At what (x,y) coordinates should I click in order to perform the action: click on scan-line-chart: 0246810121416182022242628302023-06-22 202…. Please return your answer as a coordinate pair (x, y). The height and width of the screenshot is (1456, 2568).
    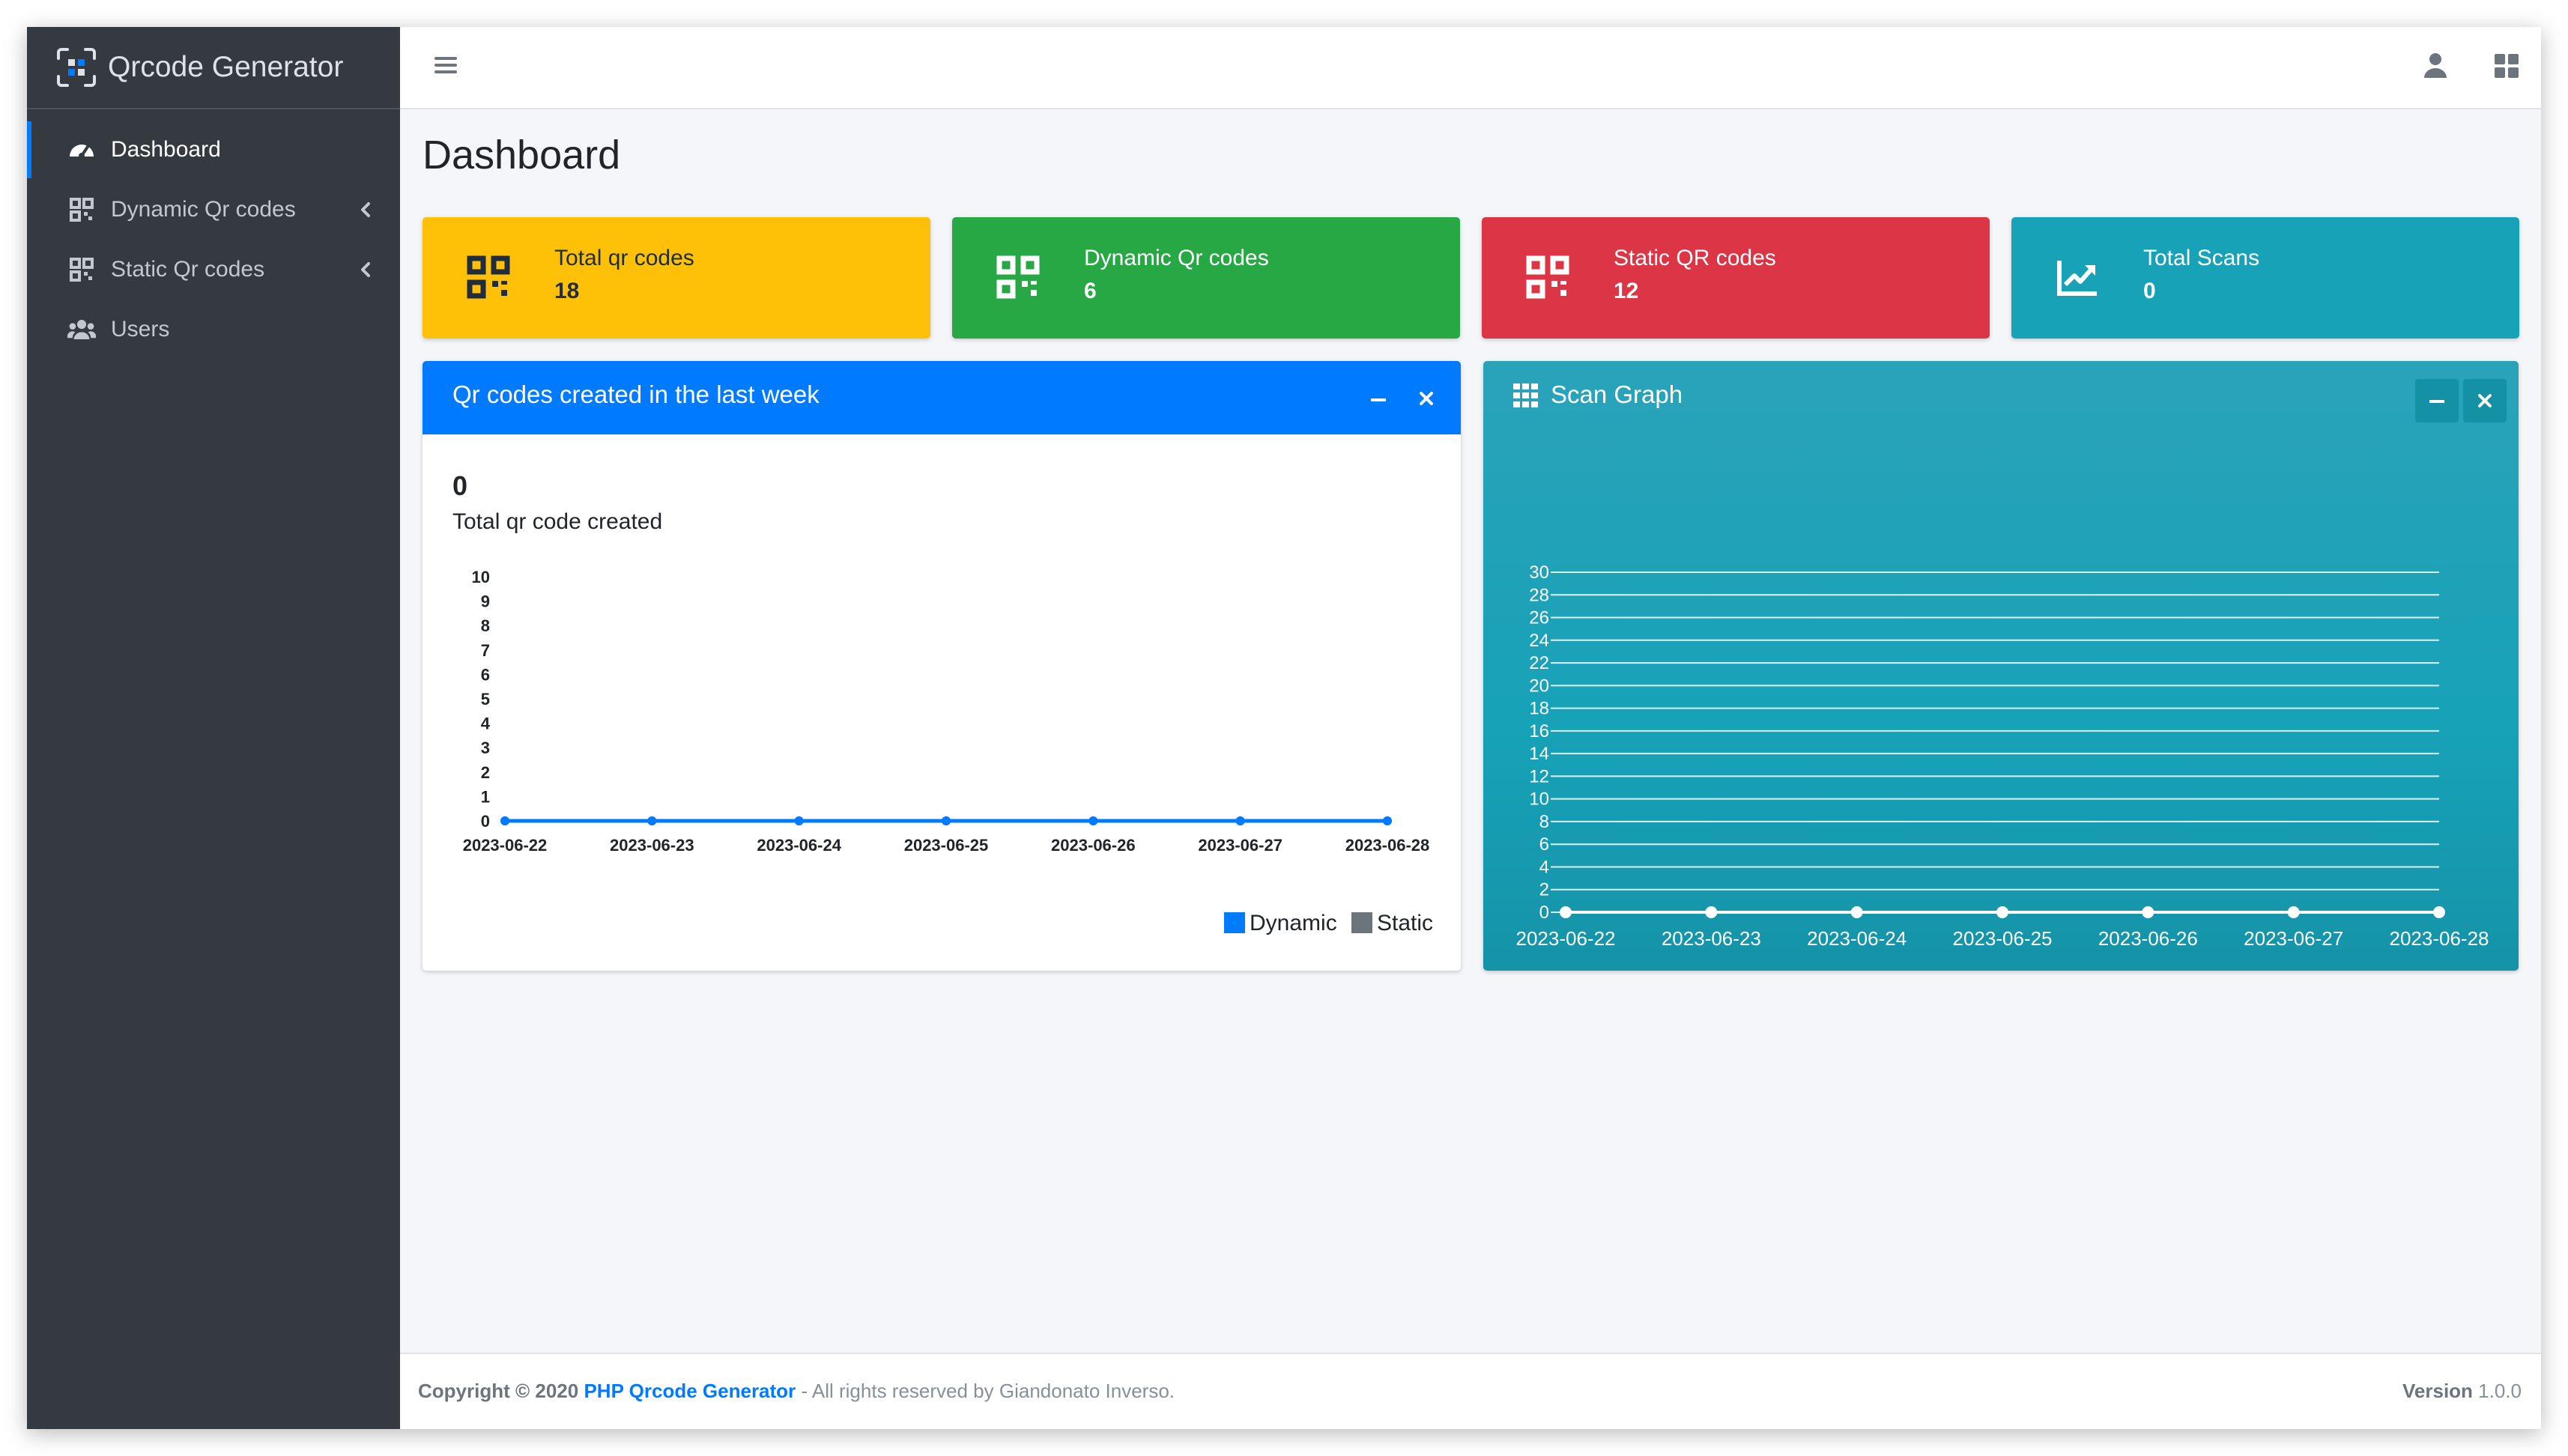
    Looking at the image, I should click on (2003, 756).